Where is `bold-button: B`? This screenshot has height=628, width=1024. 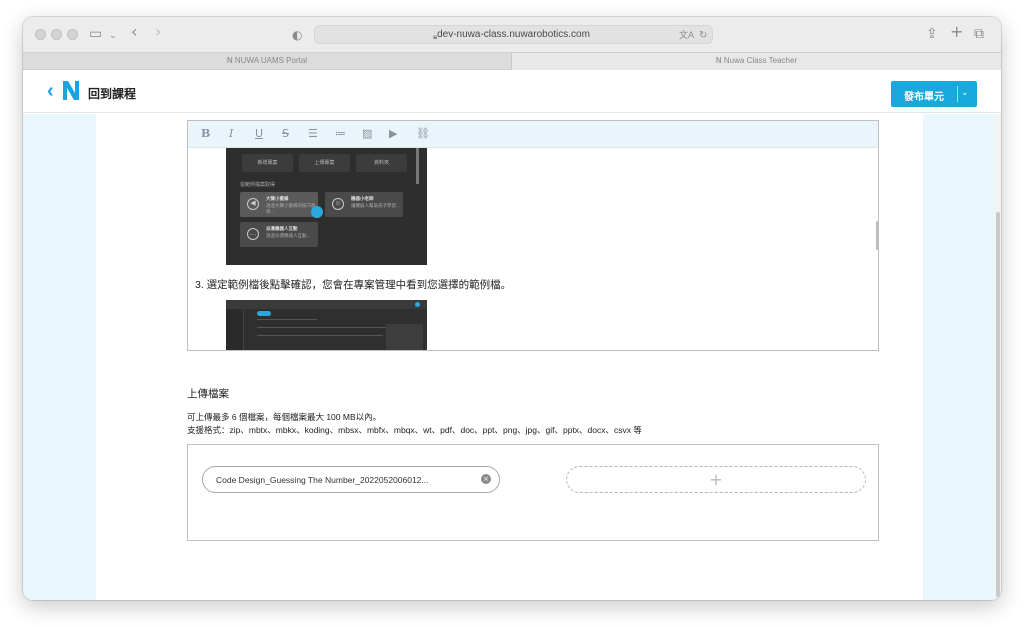
bold-button: B is located at coordinates (205, 134).